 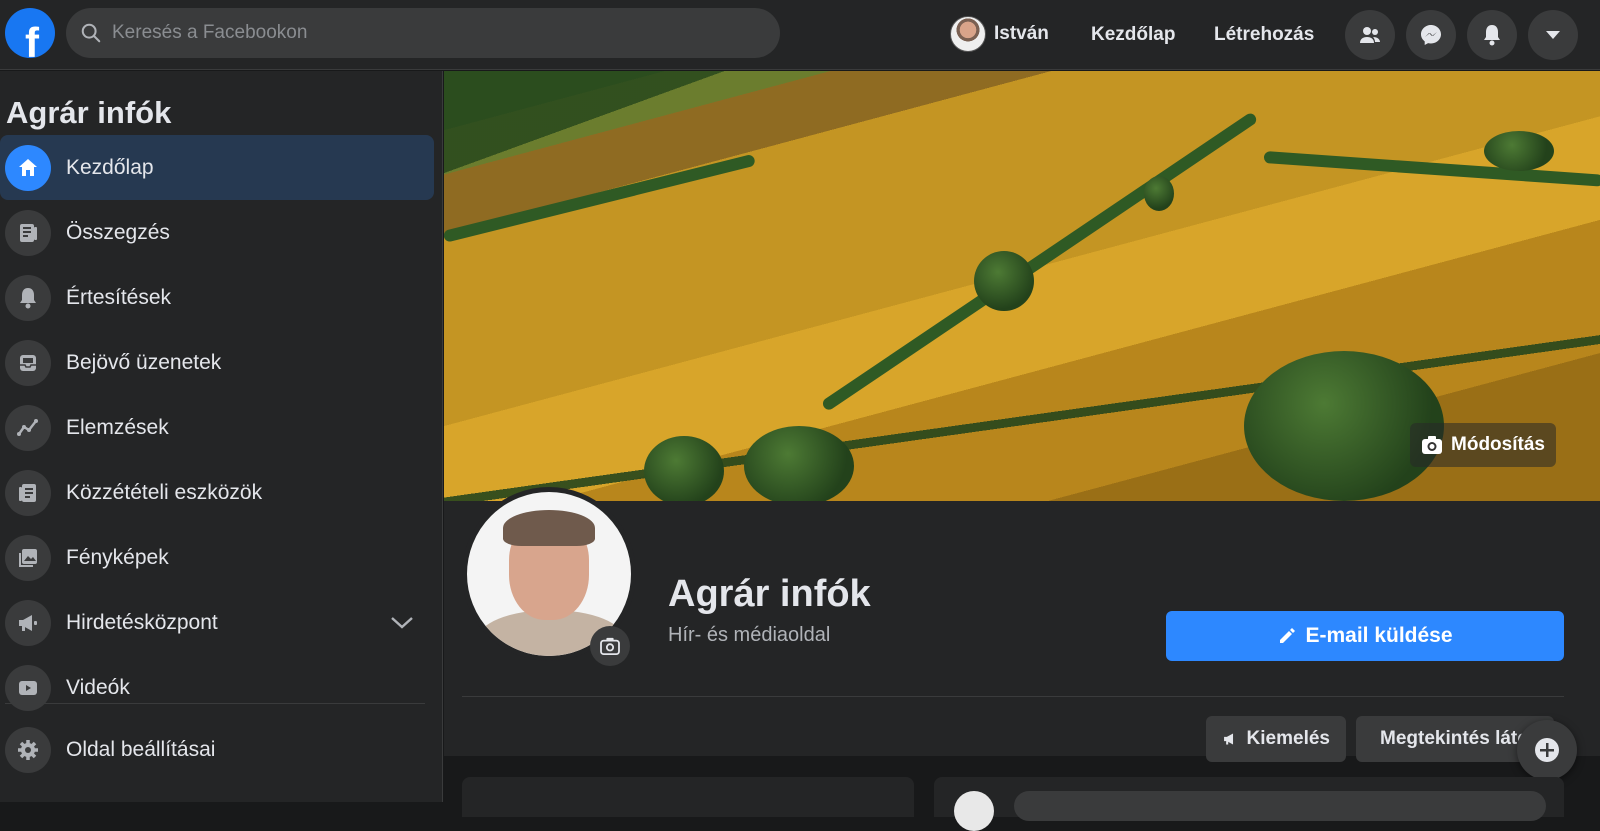 What do you see at coordinates (749, 635) in the screenshot?
I see `page-category: Hír- és médiaoldal` at bounding box center [749, 635].